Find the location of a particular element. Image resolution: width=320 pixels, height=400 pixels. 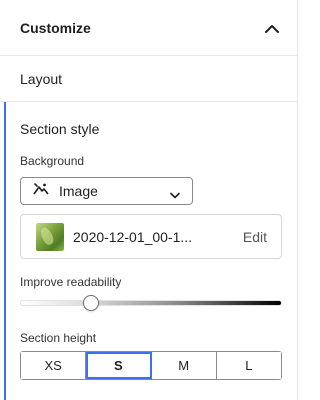

section-style-title: Section style is located at coordinates (60, 129).